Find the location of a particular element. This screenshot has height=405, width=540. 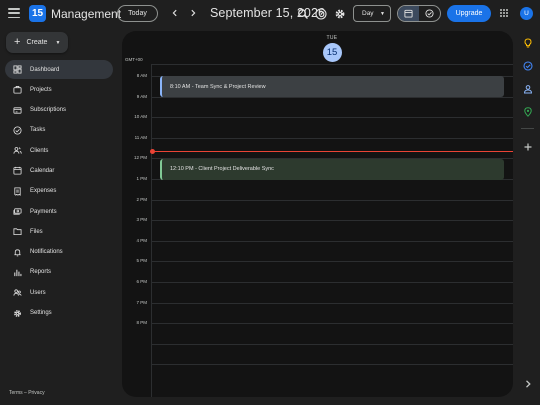

expand-icon is located at coordinates (527, 383).